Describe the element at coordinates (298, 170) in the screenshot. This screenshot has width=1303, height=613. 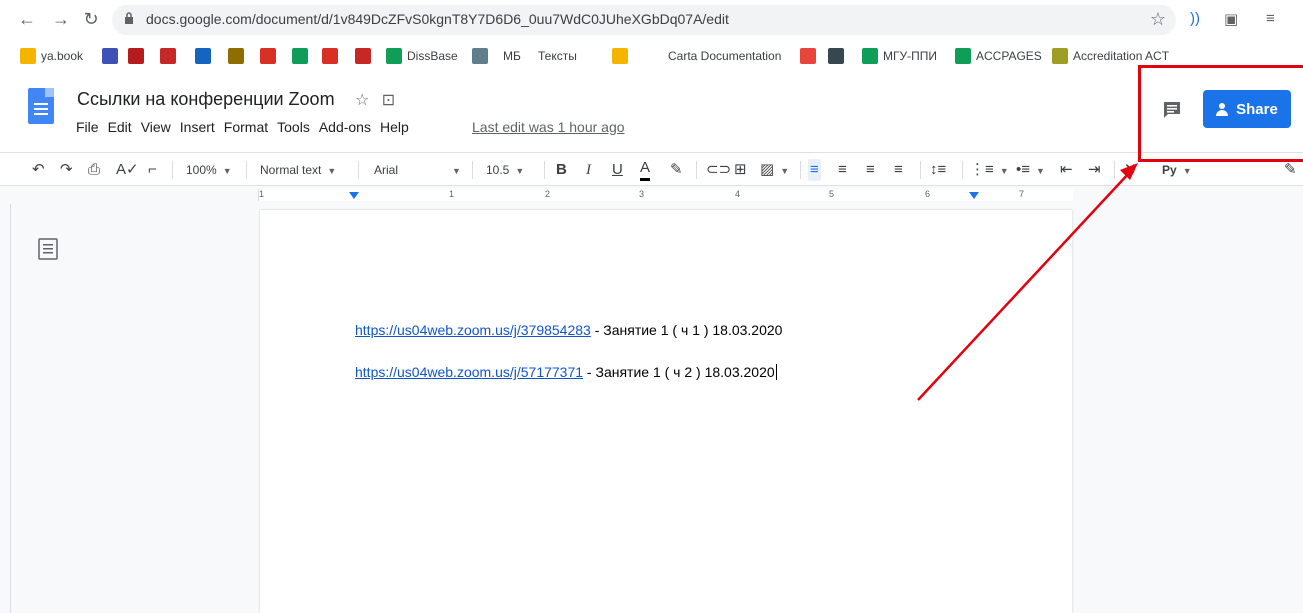
I see `style-select: Normal text ▼` at that location.